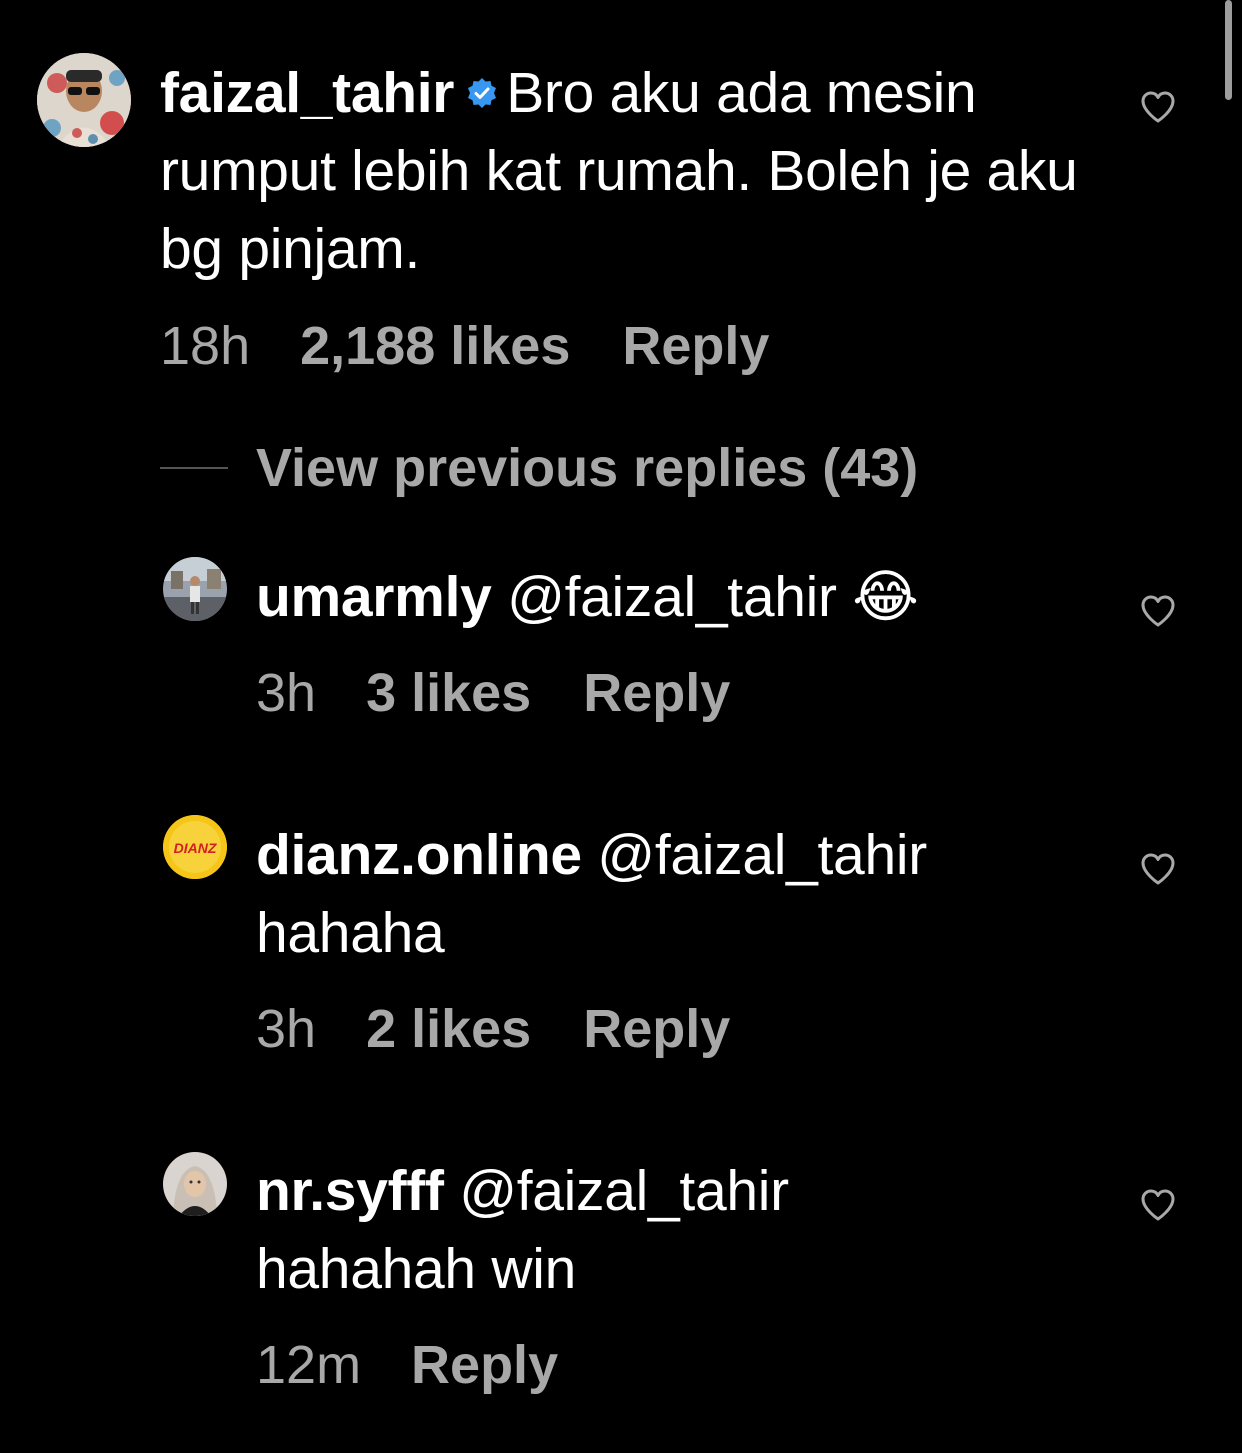  What do you see at coordinates (448, 1029) in the screenshot?
I see `reply-likes: 2 likes` at bounding box center [448, 1029].